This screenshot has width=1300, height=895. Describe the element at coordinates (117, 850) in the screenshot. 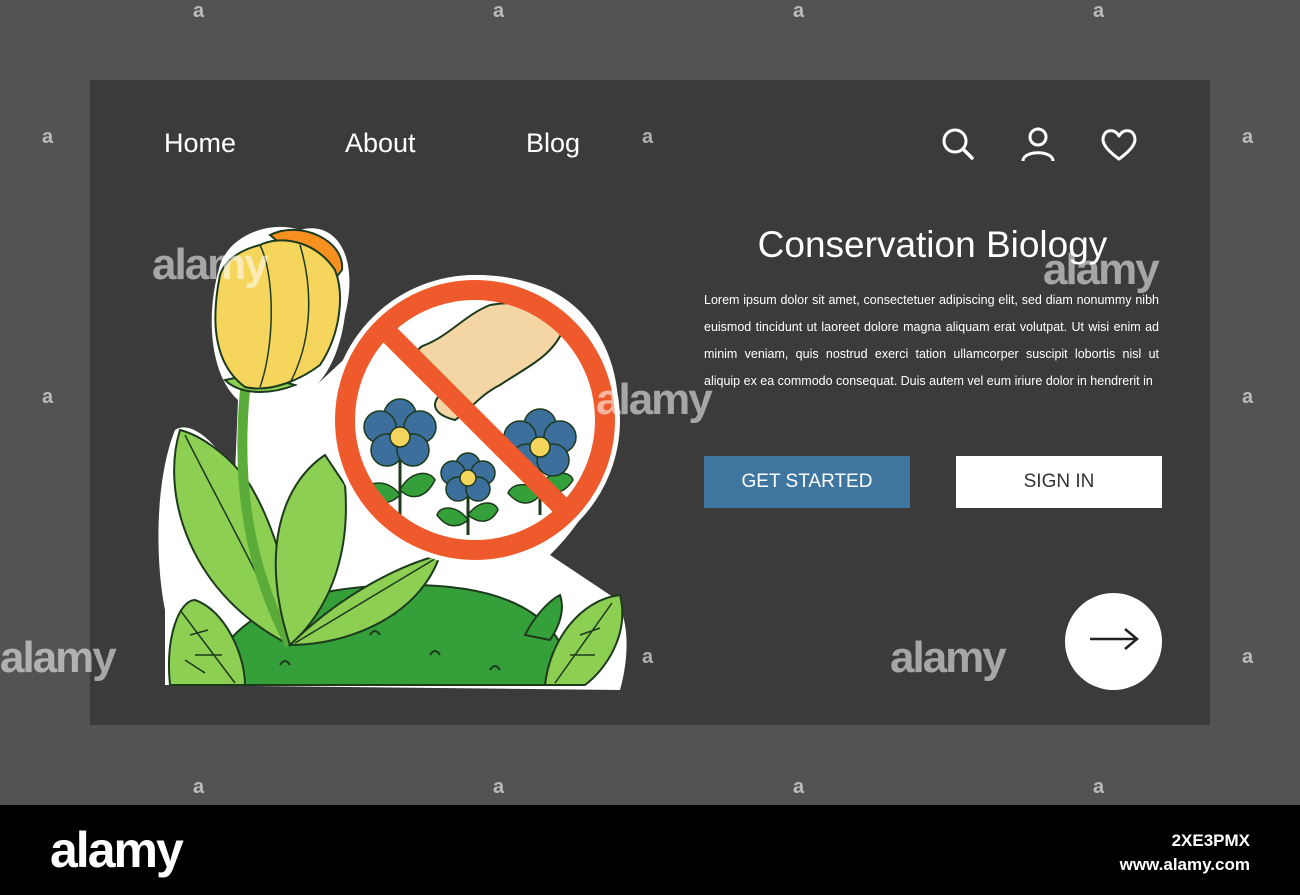

I see `footer-logo: alamy` at that location.